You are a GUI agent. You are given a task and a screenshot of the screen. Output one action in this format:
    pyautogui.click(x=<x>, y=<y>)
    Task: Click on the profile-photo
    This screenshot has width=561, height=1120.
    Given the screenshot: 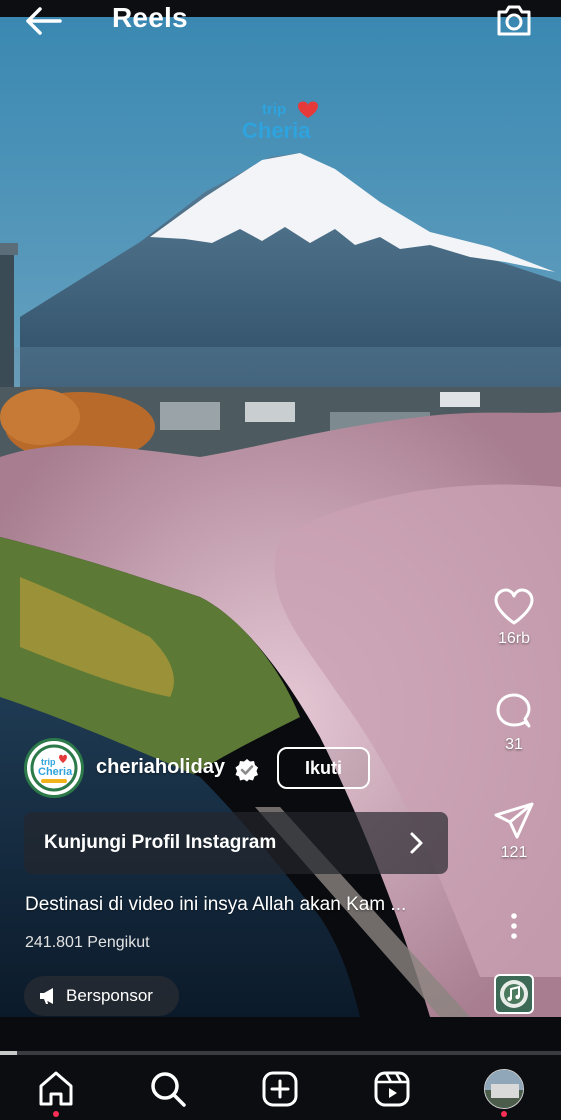 What is the action you would take?
    pyautogui.click(x=504, y=1089)
    